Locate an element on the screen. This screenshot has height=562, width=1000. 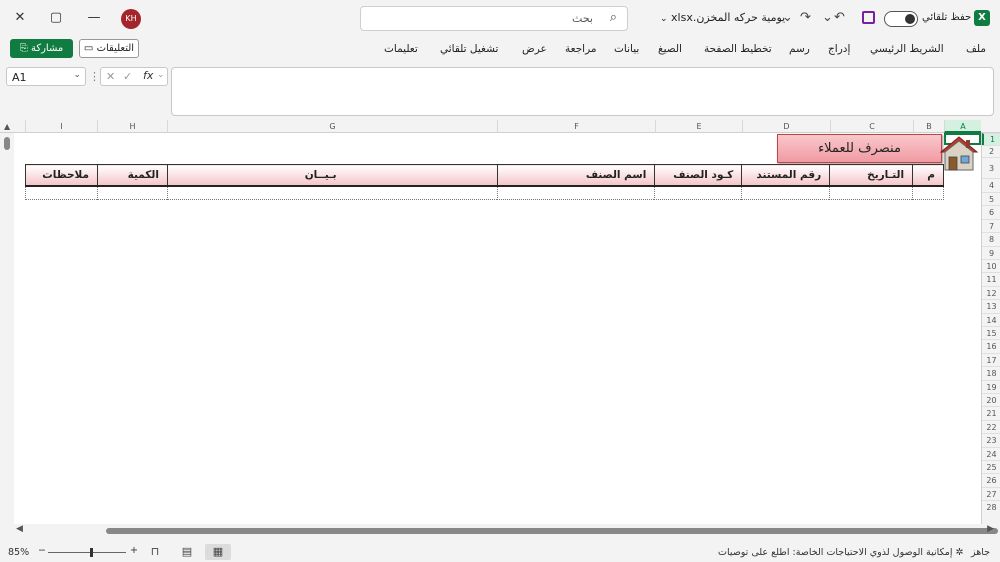
normal-view-icon: ▦ is located at coordinates (218, 552).